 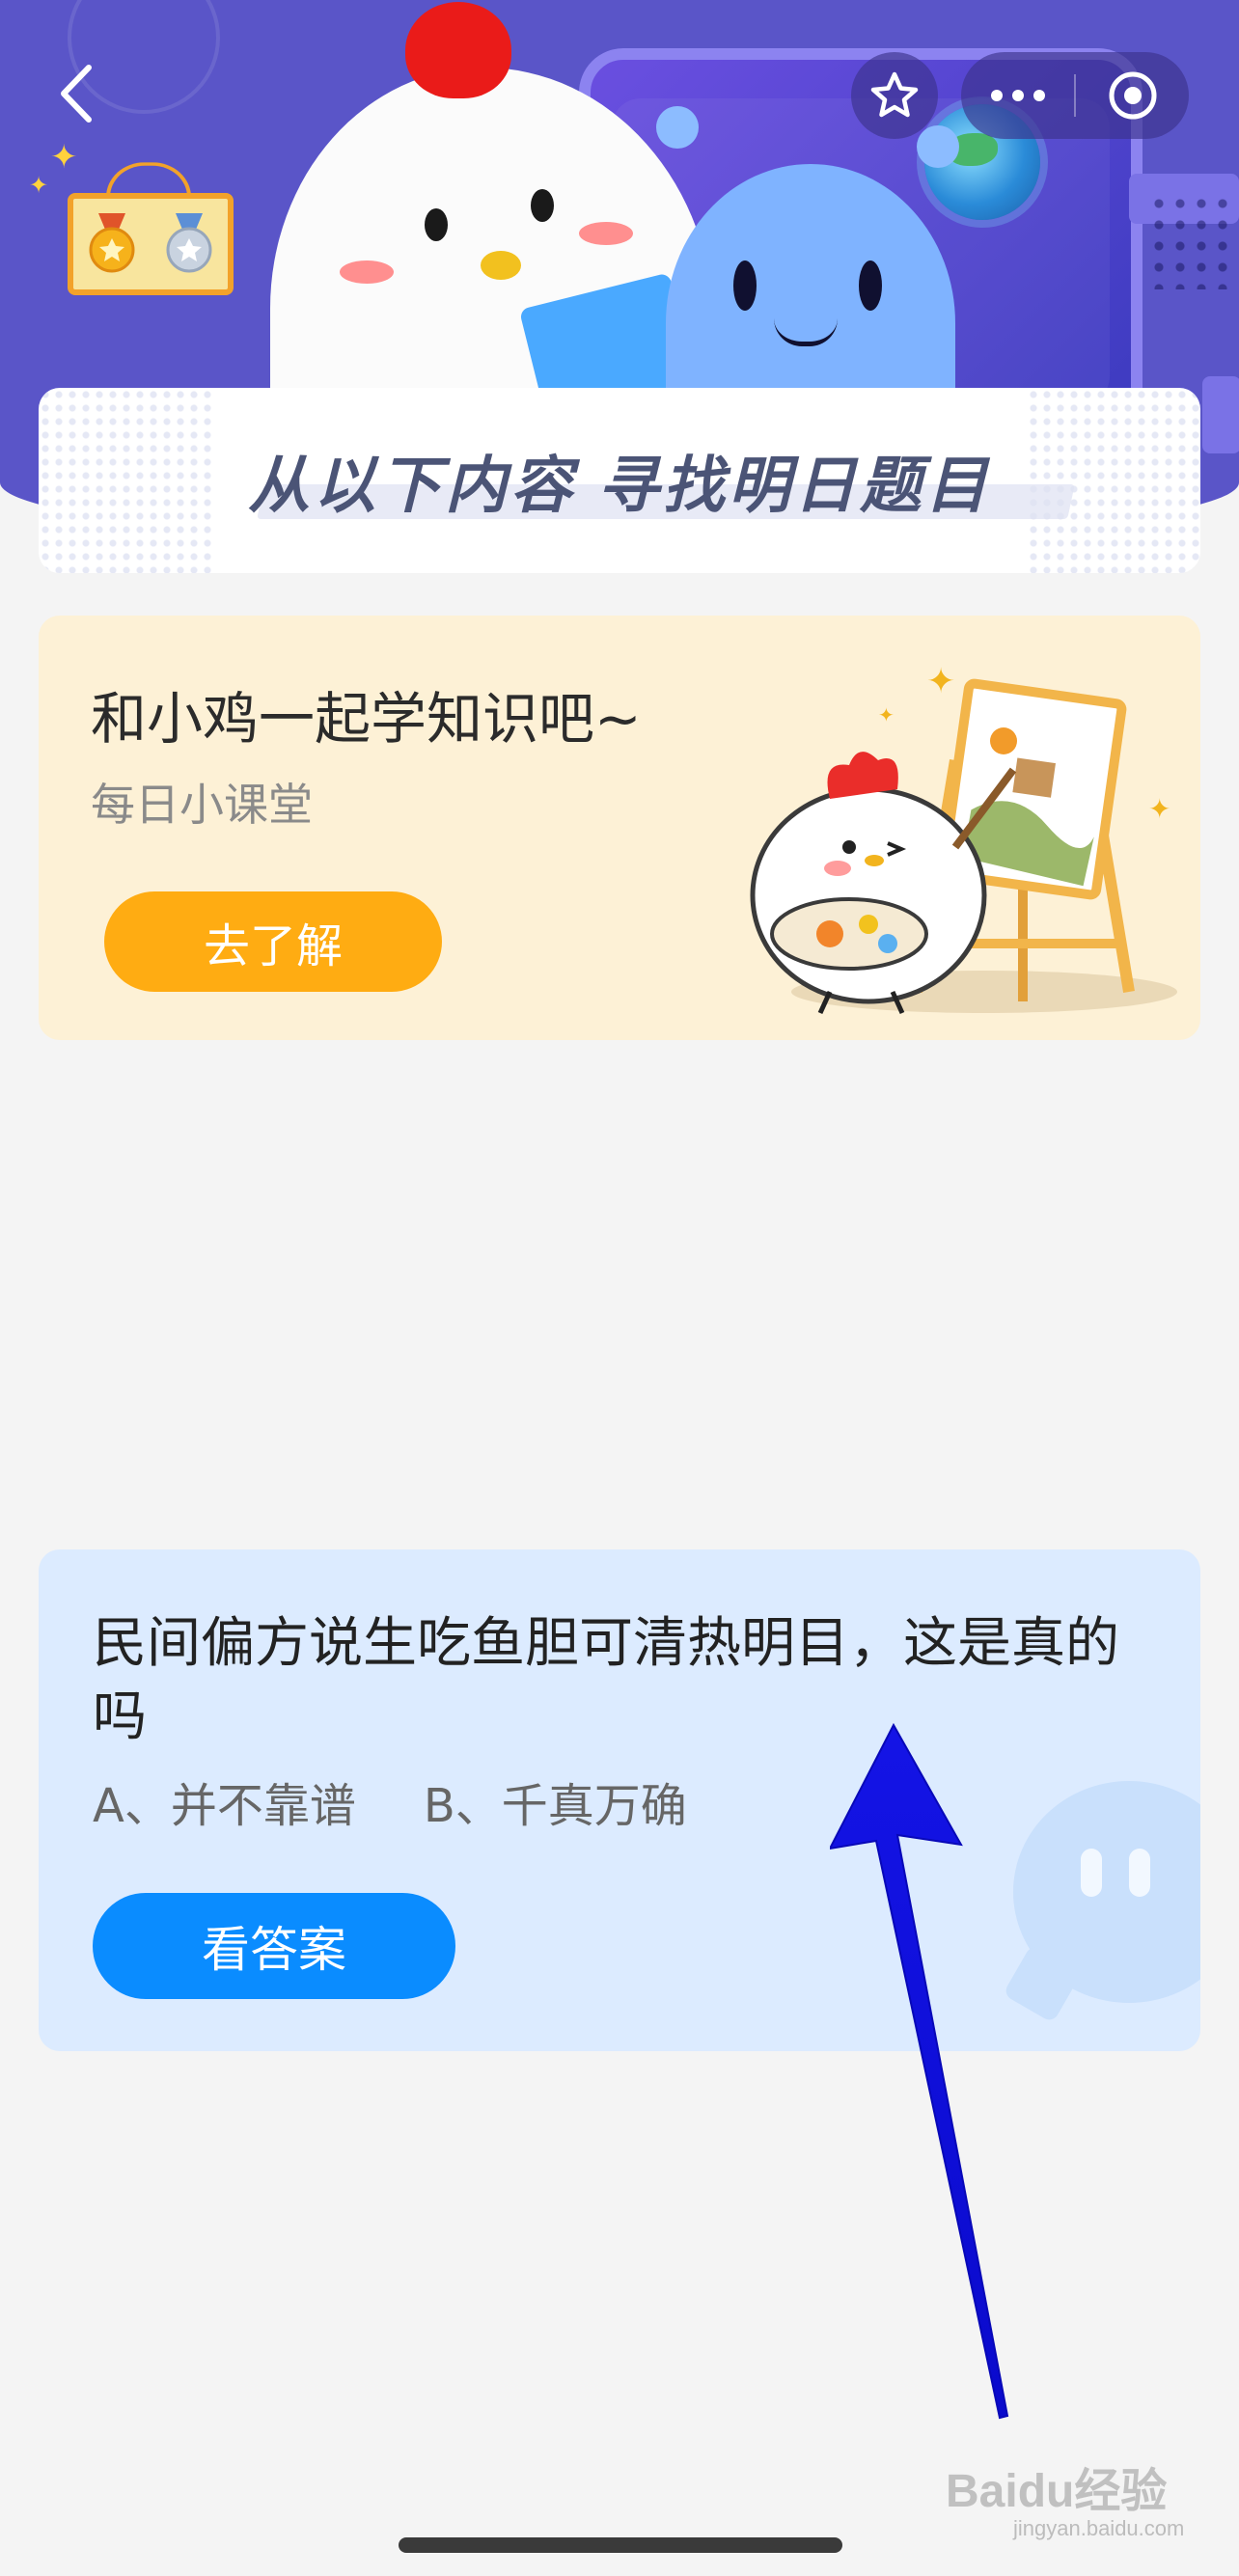 I want to click on mini-program-capsule, so click(x=1075, y=96).